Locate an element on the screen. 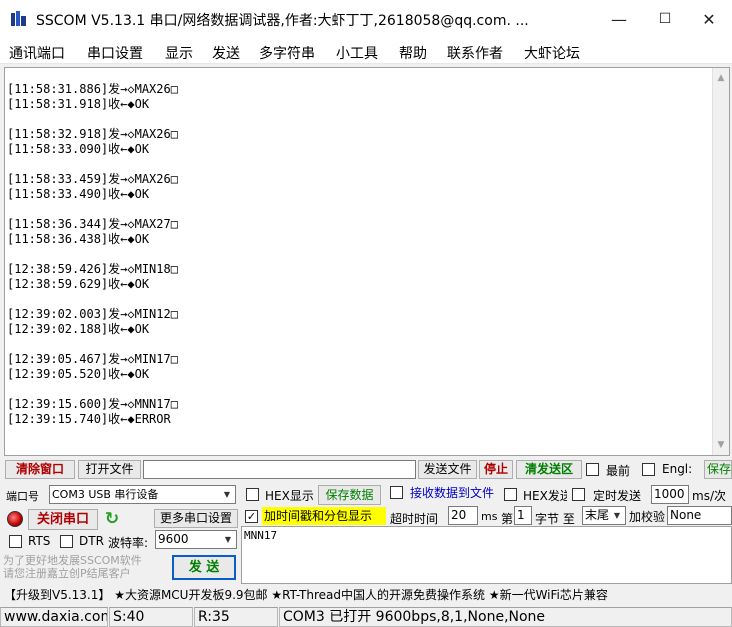  receive-log-line: [12:39:02.188]收←◆OK is located at coordinates (78, 329).